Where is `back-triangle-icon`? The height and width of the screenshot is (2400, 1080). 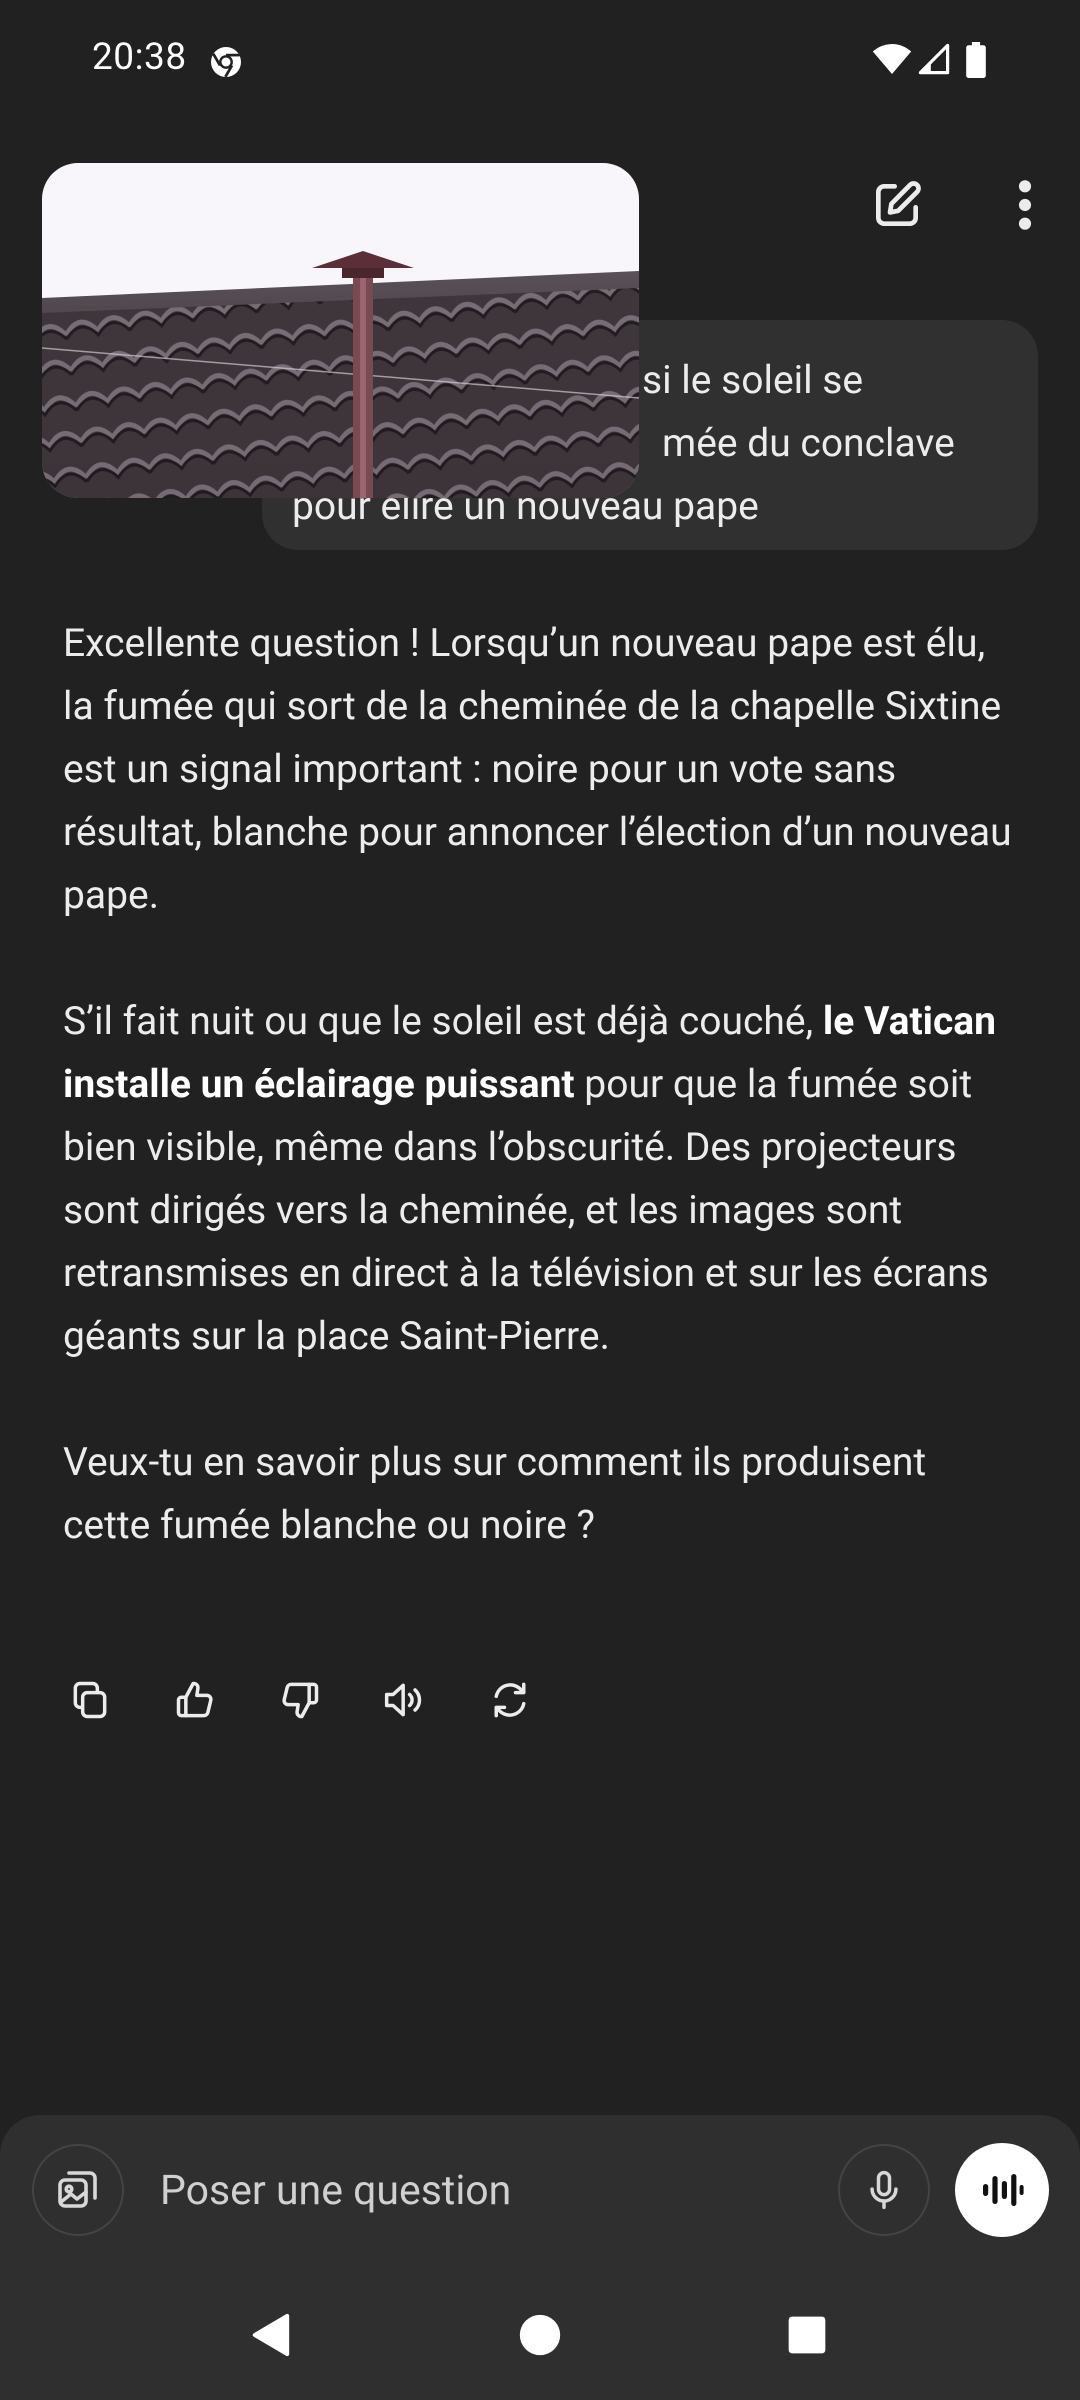
back-triangle-icon is located at coordinates (271, 2335).